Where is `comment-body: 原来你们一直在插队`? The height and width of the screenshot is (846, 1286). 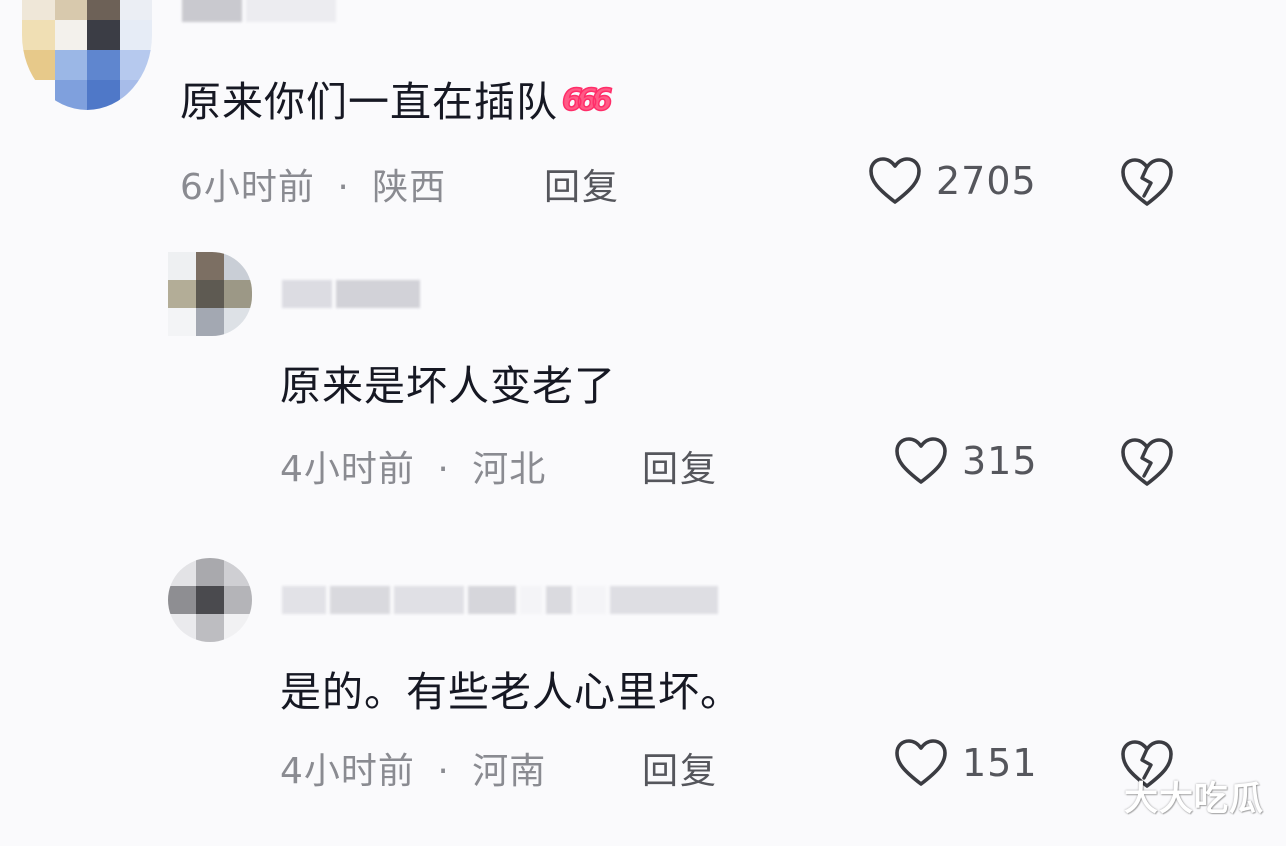
comment-body: 原来你们一直在插队 is located at coordinates (369, 102).